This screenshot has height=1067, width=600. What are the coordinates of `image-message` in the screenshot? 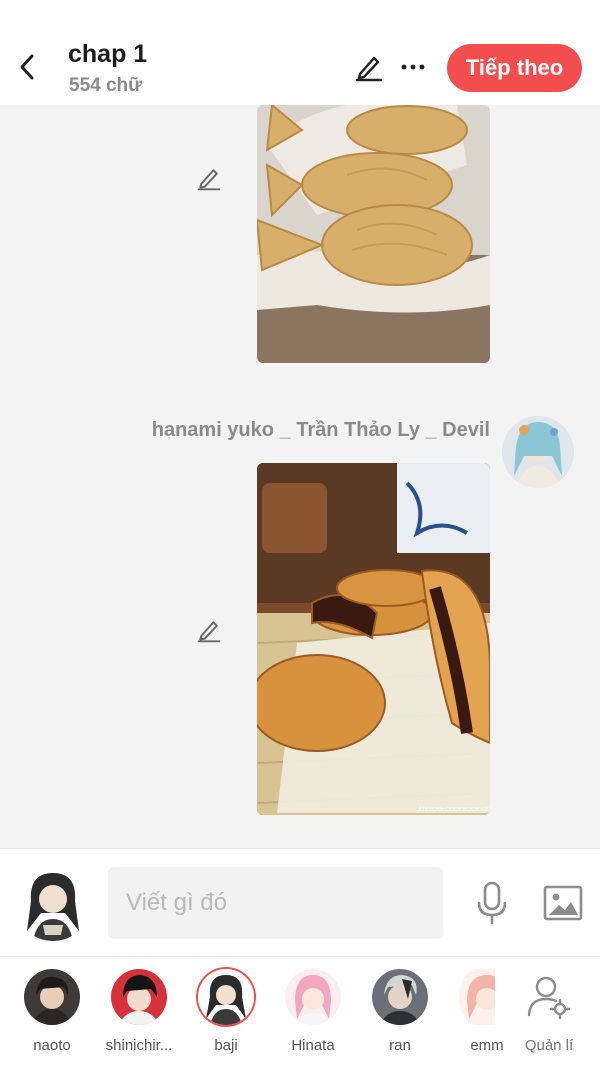 It's located at (373, 234).